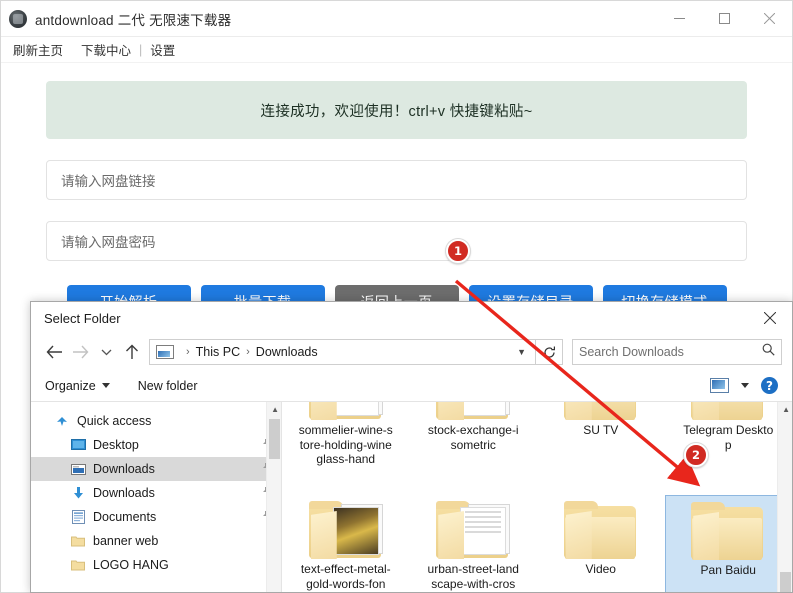 This screenshot has width=793, height=593. What do you see at coordinates (345, 576) in the screenshot?
I see `file-name: text-effect-metal-gold-words-fon` at bounding box center [345, 576].